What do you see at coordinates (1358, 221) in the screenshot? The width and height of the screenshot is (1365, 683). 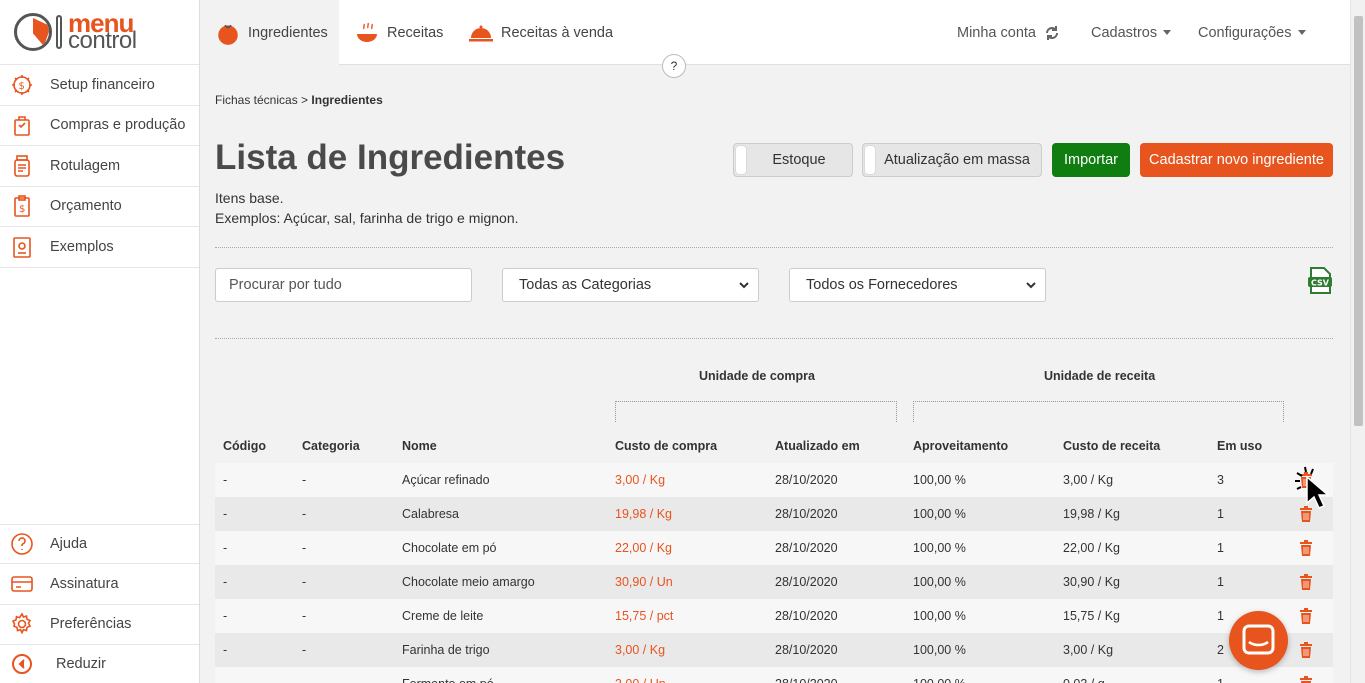 I see `scrollbar-thumb` at bounding box center [1358, 221].